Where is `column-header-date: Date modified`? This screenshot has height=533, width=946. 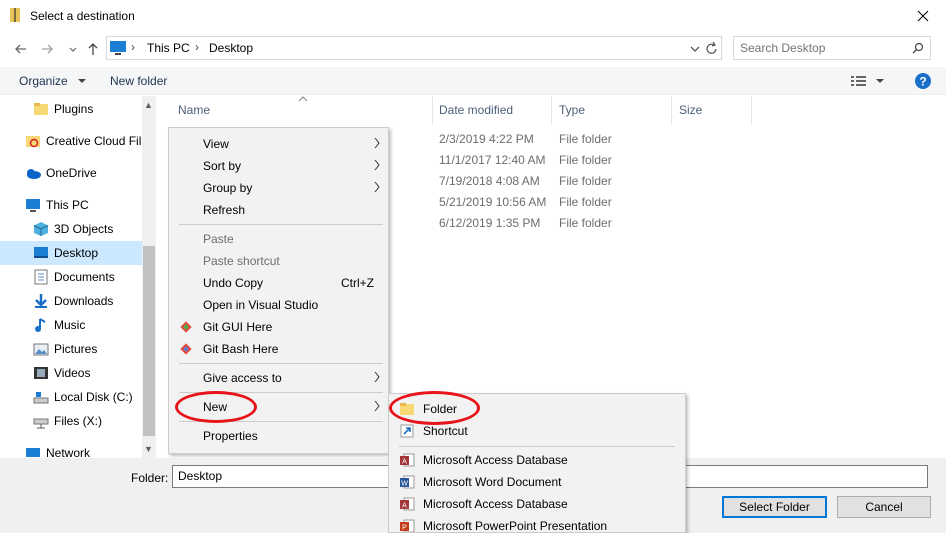
column-header-date: Date modified is located at coordinates (476, 110).